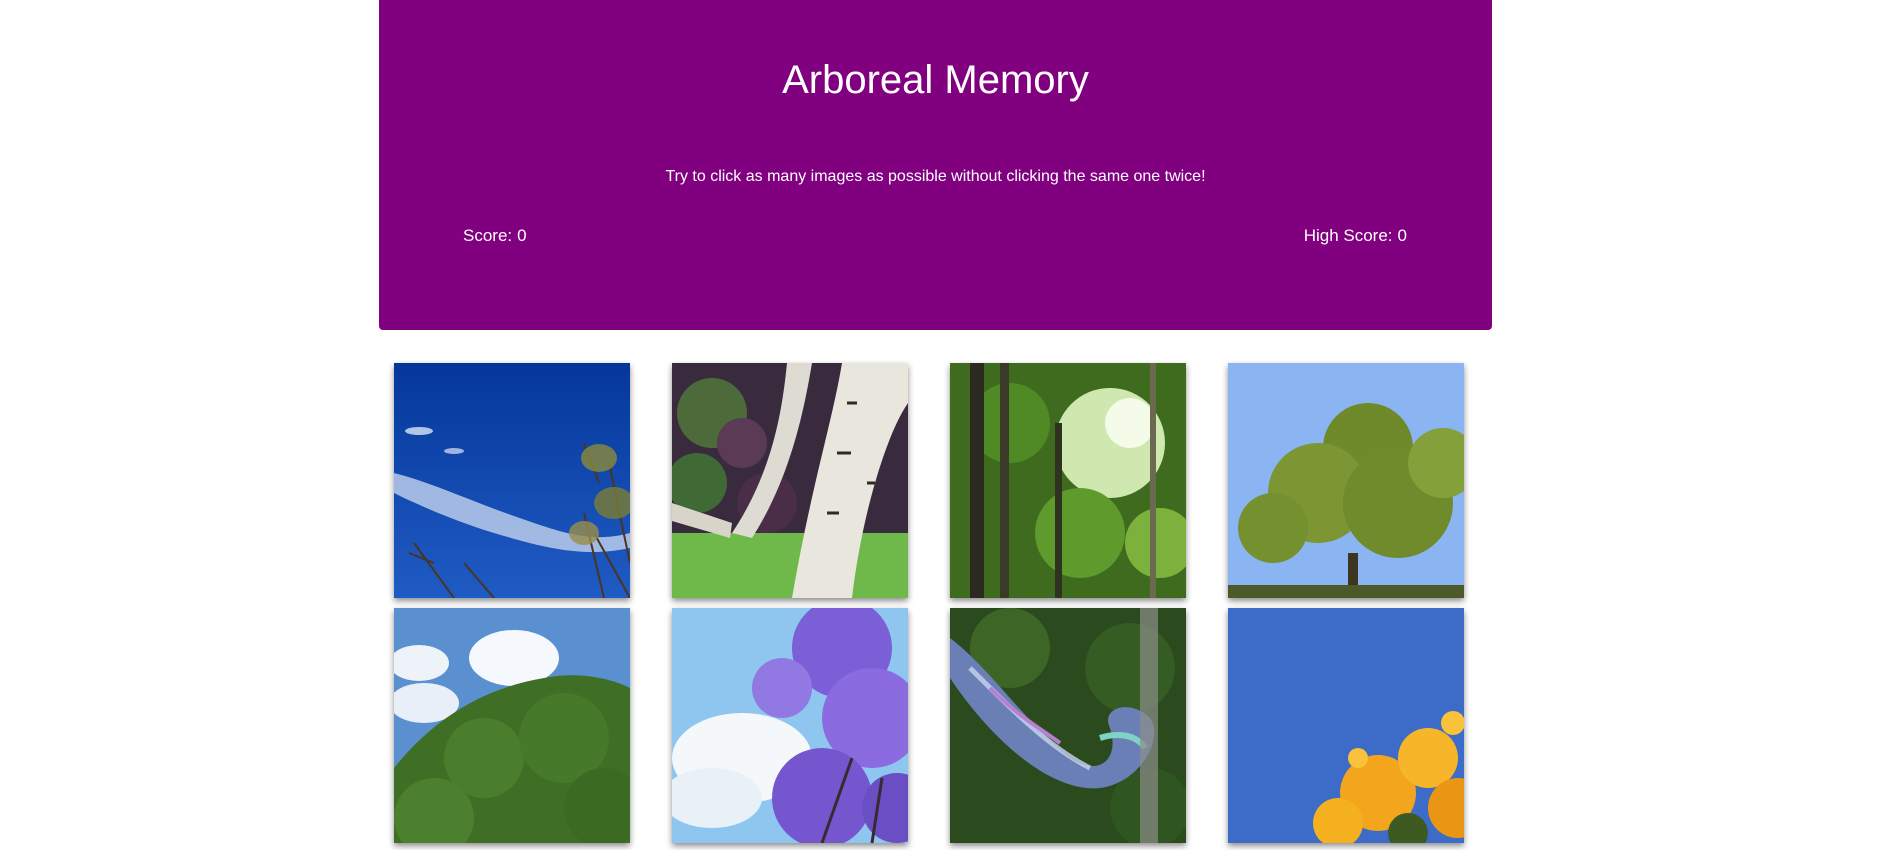 The image size is (1883, 850). I want to click on white-birch-trunk-image, so click(790, 480).